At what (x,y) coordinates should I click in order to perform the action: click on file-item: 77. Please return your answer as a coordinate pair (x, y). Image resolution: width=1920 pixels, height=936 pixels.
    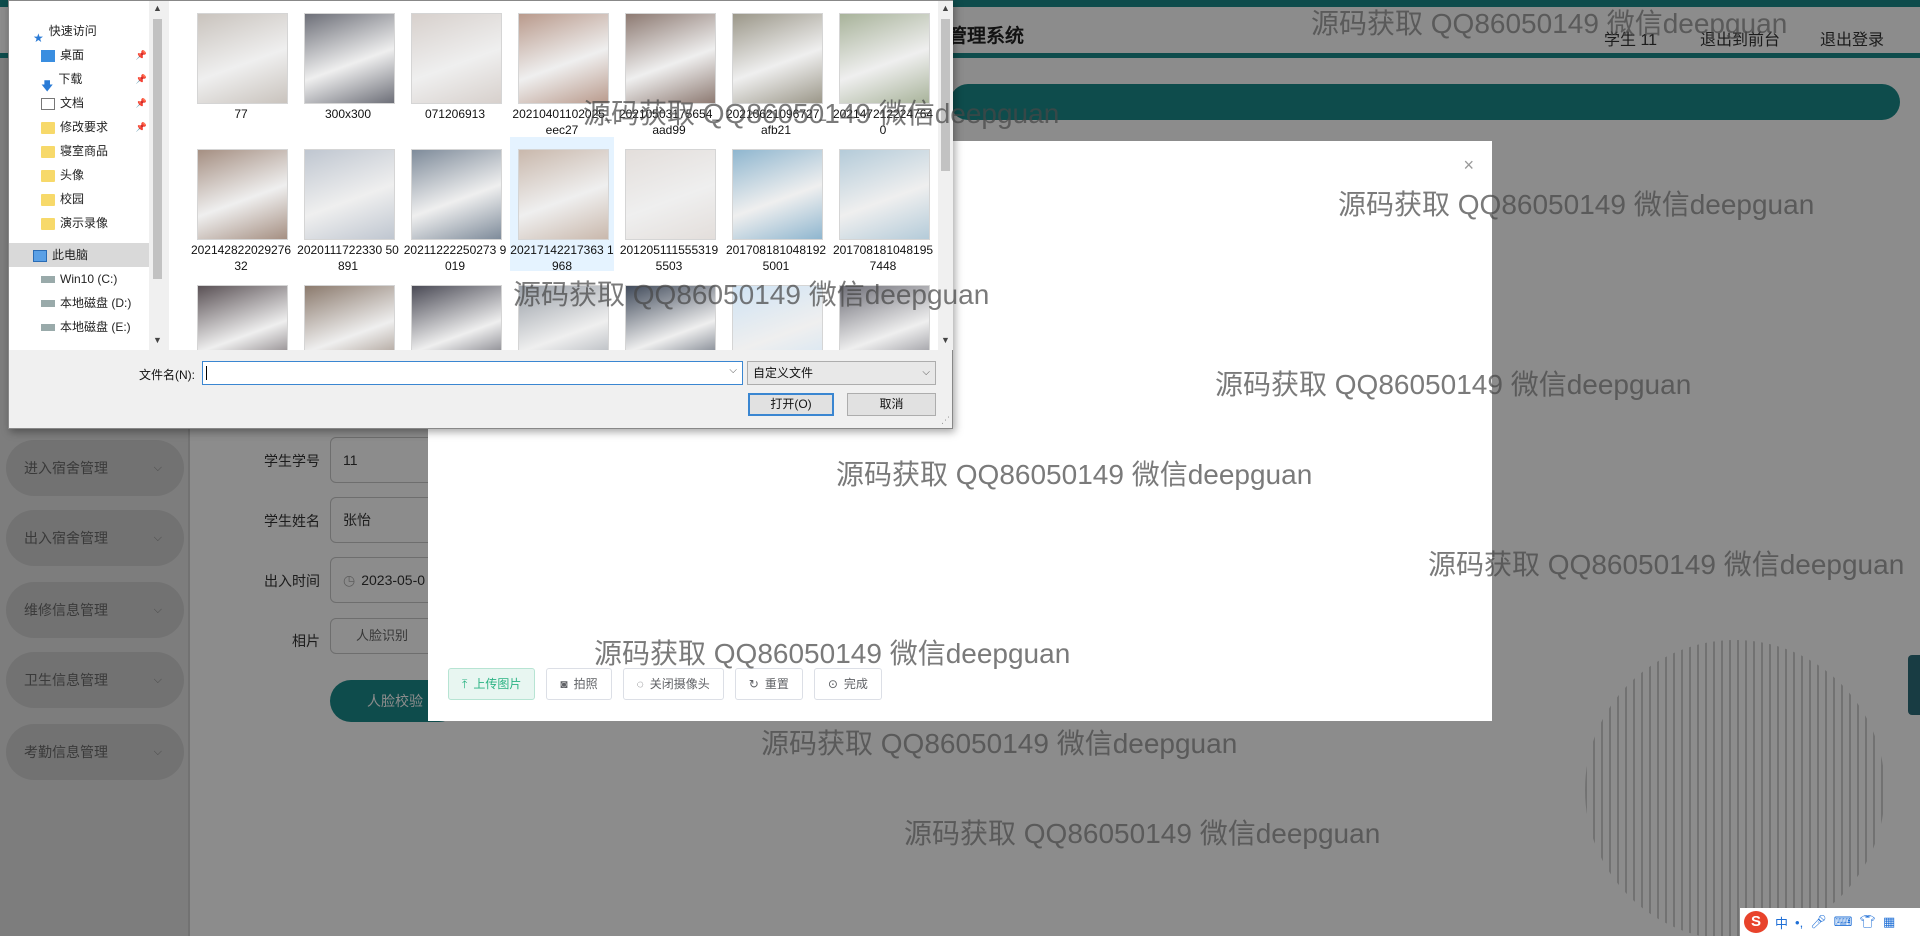
    Looking at the image, I should click on (241, 68).